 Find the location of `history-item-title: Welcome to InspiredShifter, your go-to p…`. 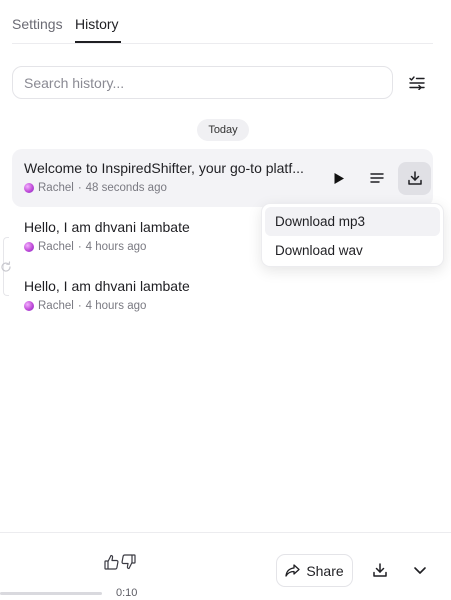

history-item-title: Welcome to InspiredShifter, your go-to p… is located at coordinates (164, 168).